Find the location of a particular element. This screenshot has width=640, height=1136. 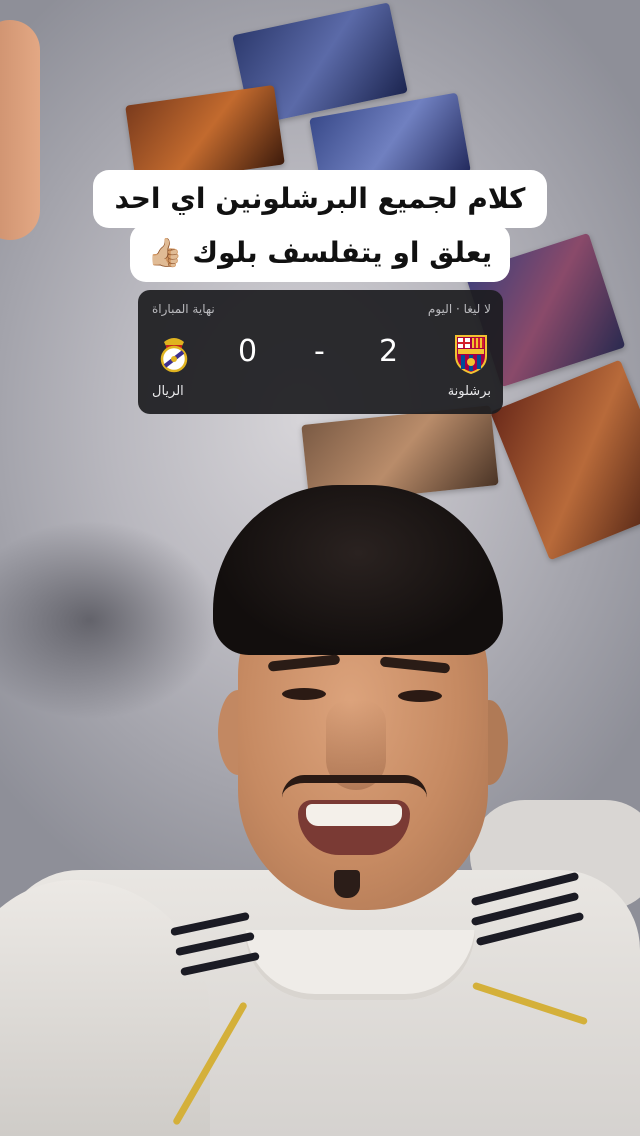

real-madrid-crest-icon is located at coordinates (174, 355).